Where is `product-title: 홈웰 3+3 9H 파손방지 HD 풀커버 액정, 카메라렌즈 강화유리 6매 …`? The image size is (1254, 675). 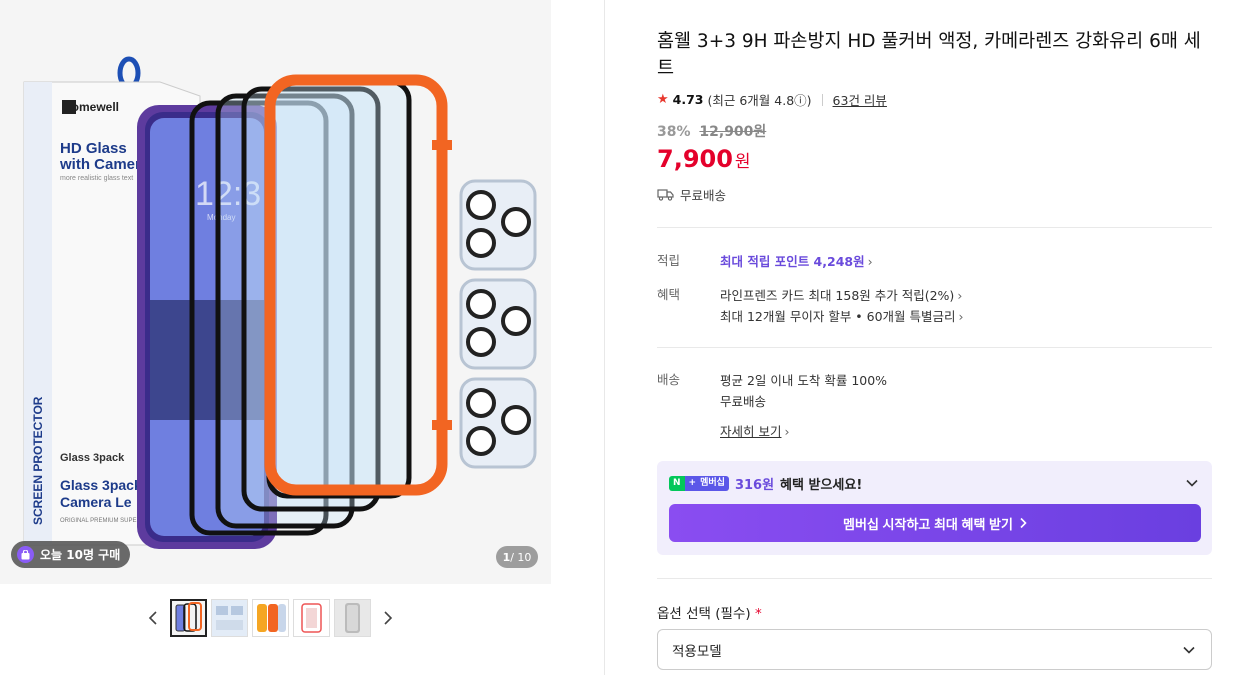 product-title: 홈웰 3+3 9H 파손방지 HD 풀커버 액정, 카메라렌즈 강화유리 6매 … is located at coordinates (929, 55).